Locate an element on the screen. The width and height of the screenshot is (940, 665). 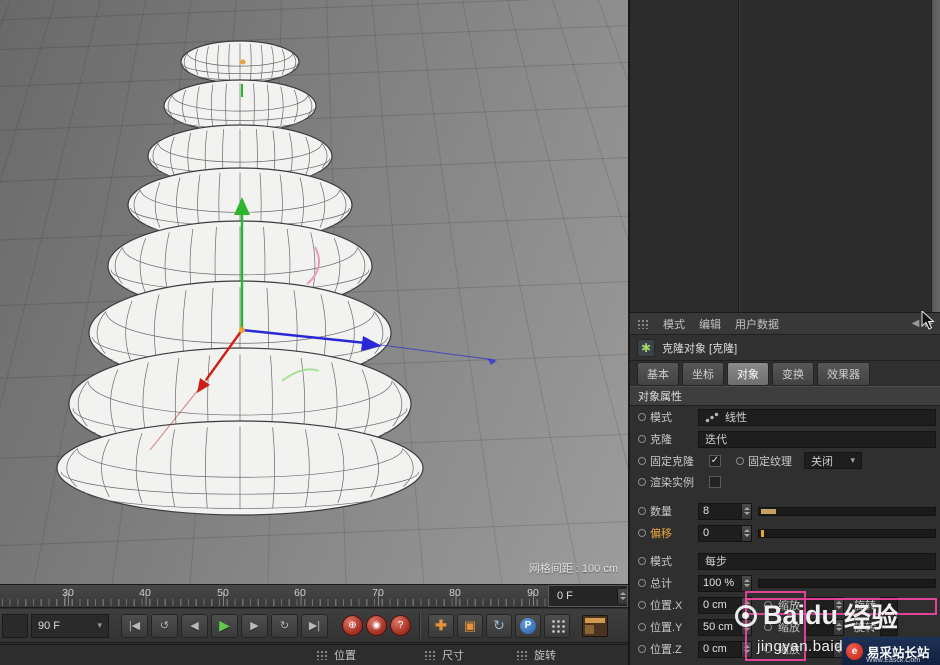
record-options-button: ? is located at coordinates (400, 625).